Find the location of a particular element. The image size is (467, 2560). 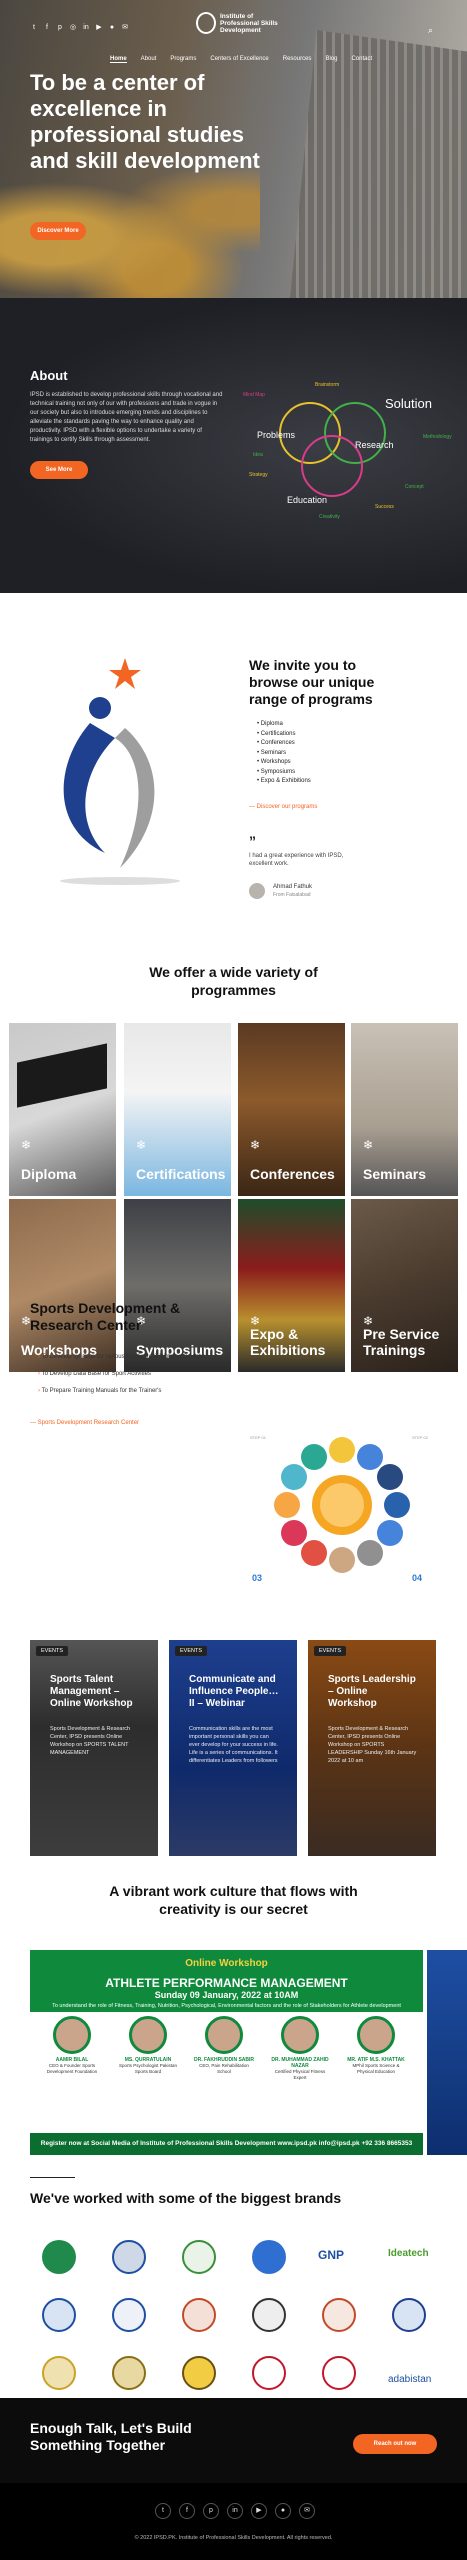

sports-wheel-infographic: STEP 01 STEP 02 03 04 is located at coordinates (339, 1509).